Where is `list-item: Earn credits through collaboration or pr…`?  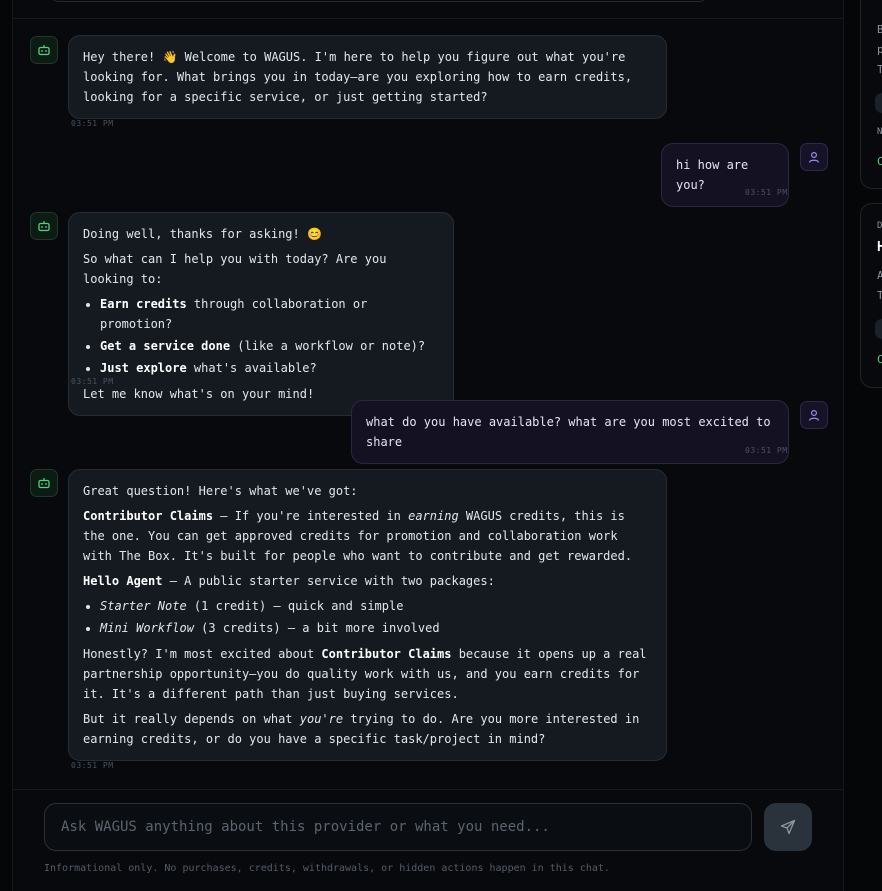
list-item: Earn credits through collaboration or pr… is located at coordinates (269, 314).